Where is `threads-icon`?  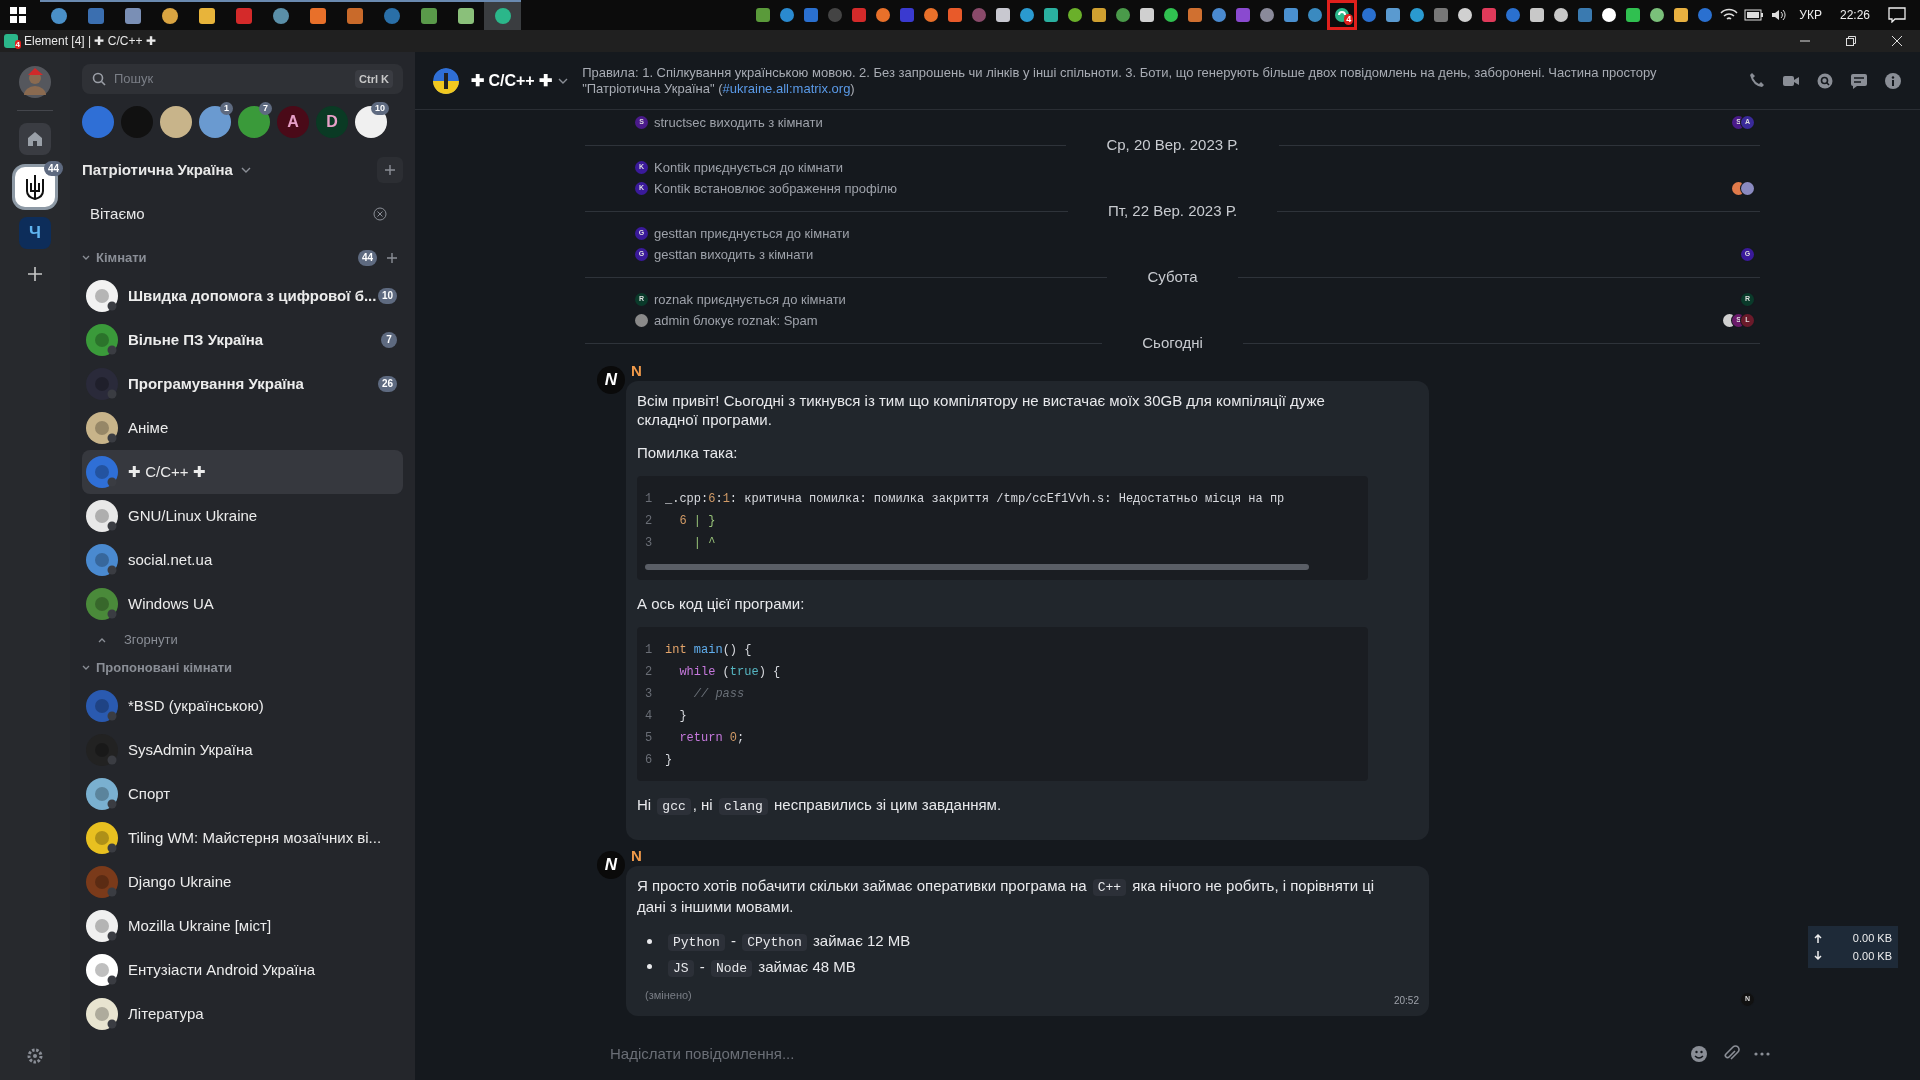
threads-icon is located at coordinates (1859, 80).